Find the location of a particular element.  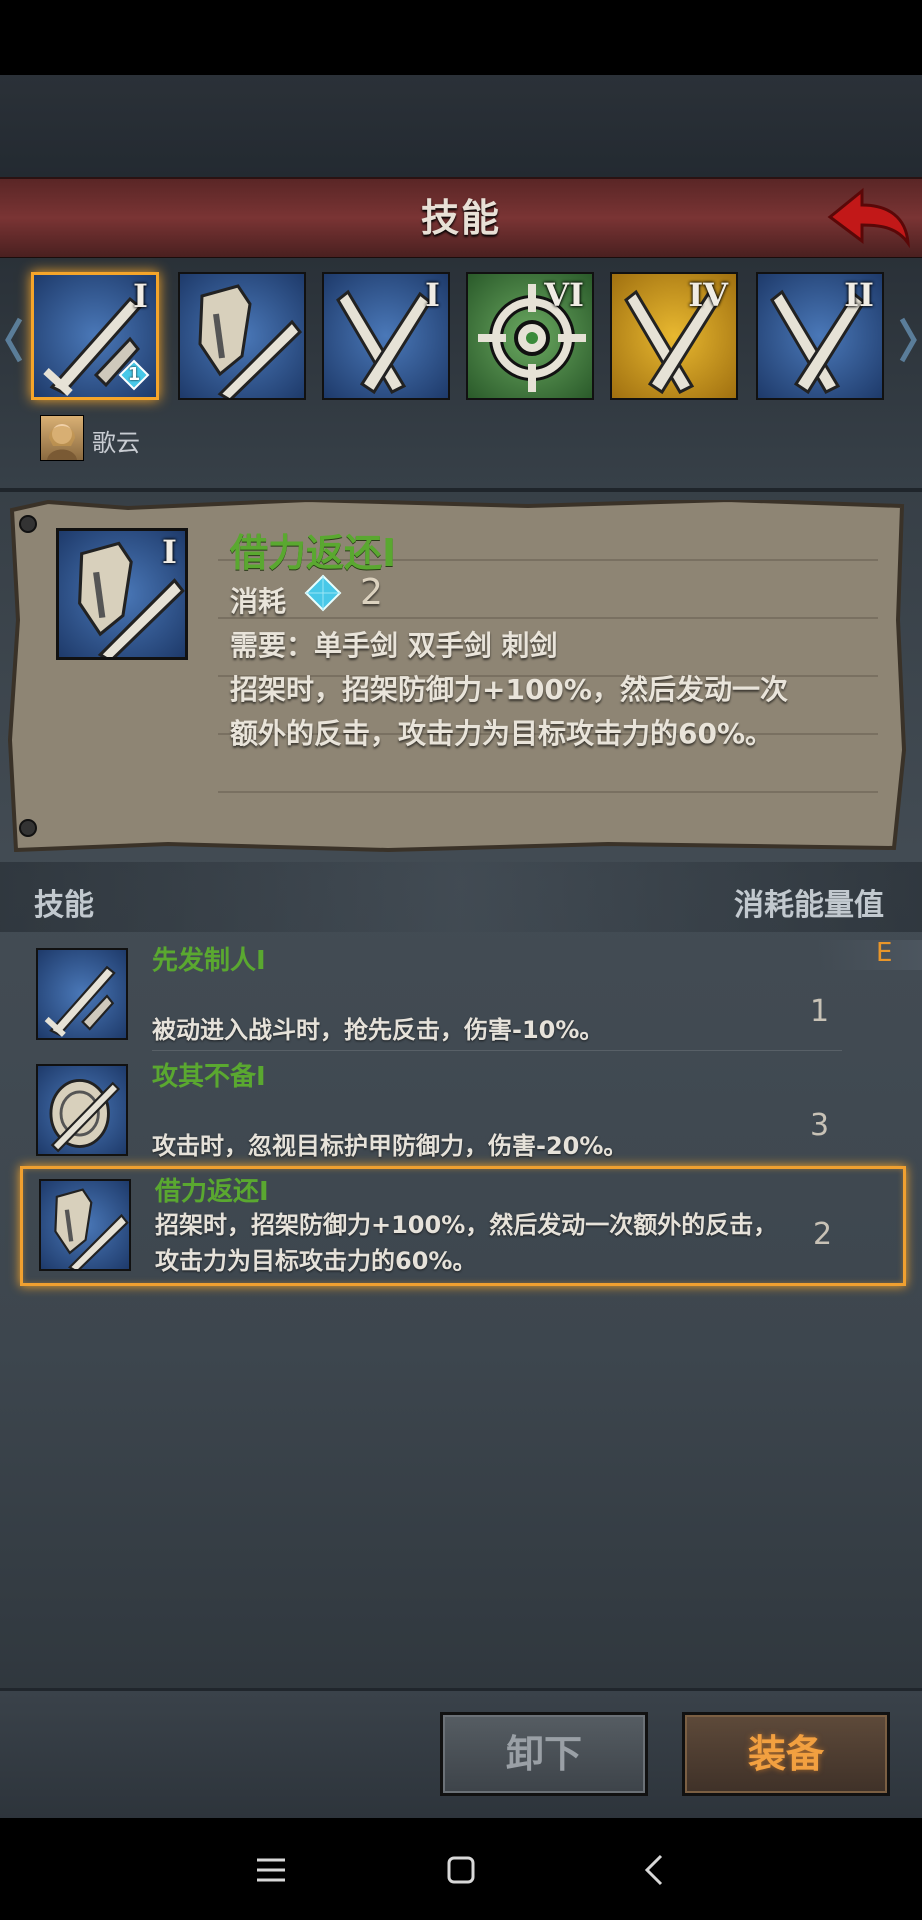

title-bar: 技能 is located at coordinates (461, 218).